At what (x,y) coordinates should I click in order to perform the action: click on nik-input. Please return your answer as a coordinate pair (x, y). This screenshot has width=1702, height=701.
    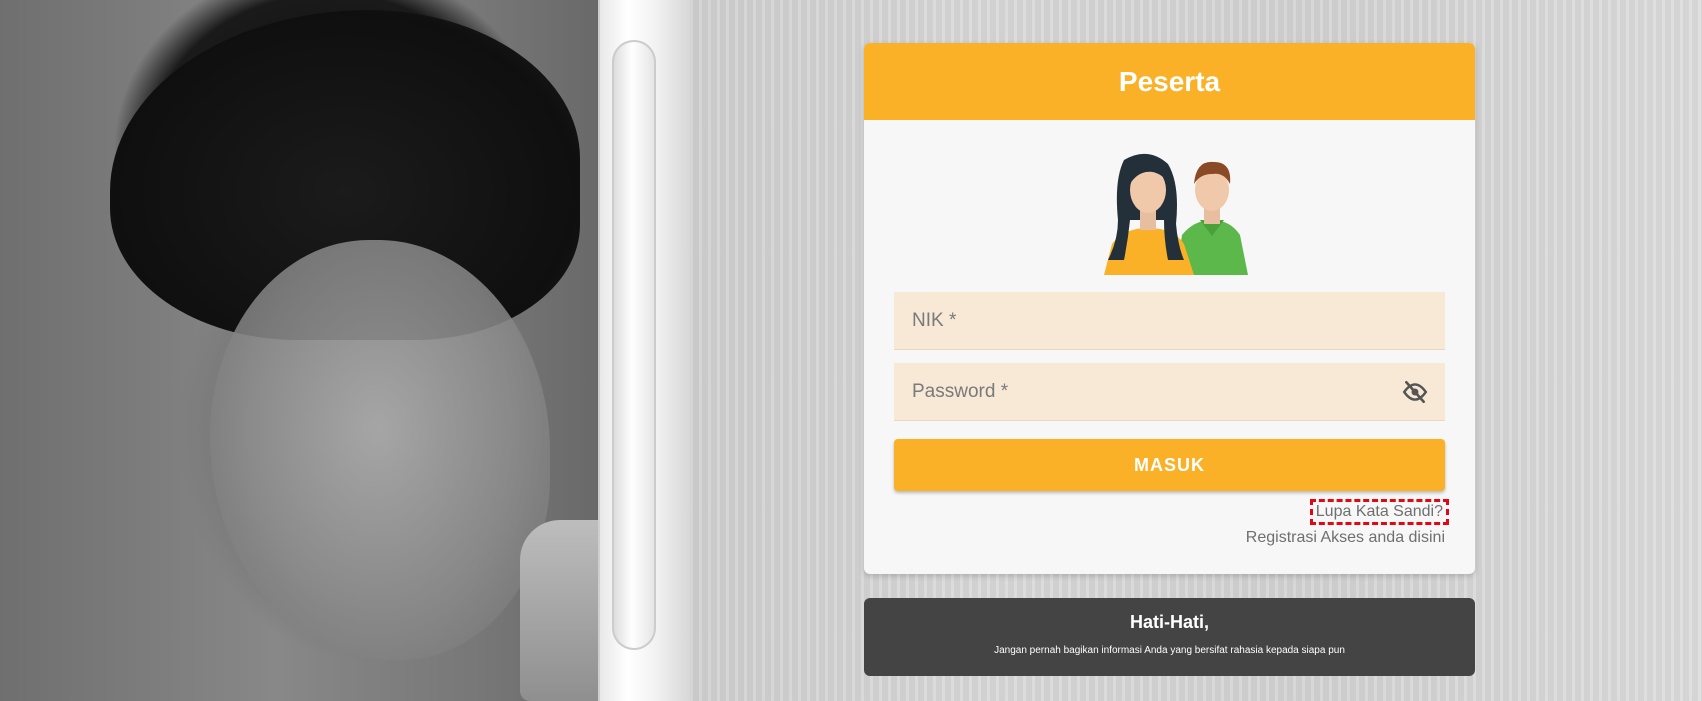
    Looking at the image, I should click on (1169, 320).